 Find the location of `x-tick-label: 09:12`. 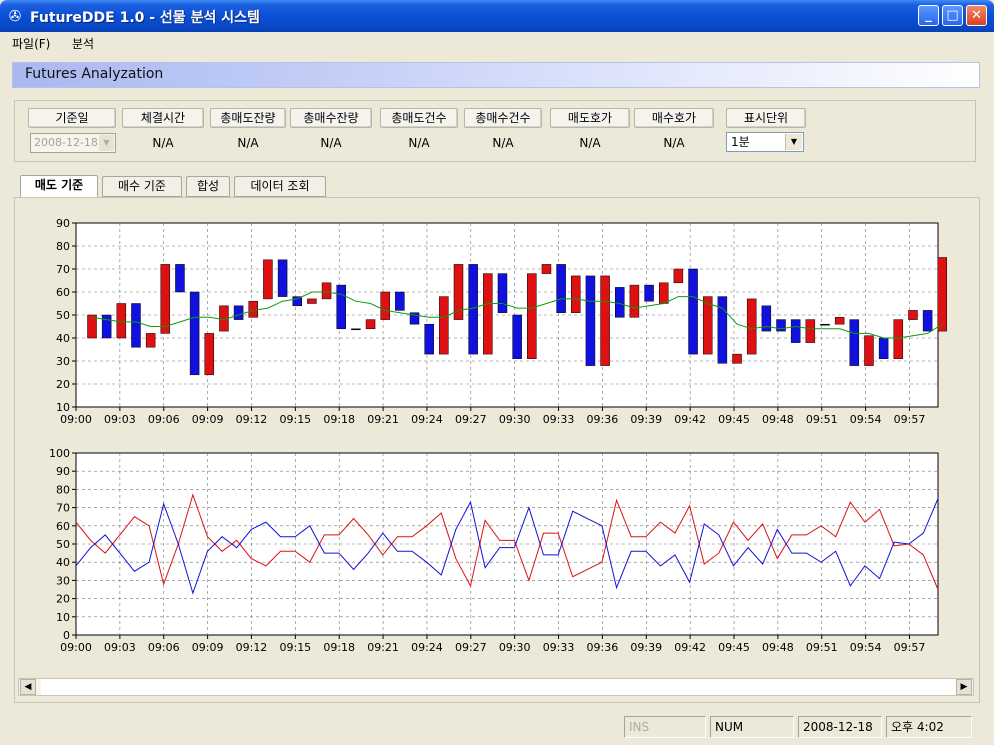

x-tick-label: 09:12 is located at coordinates (252, 419).